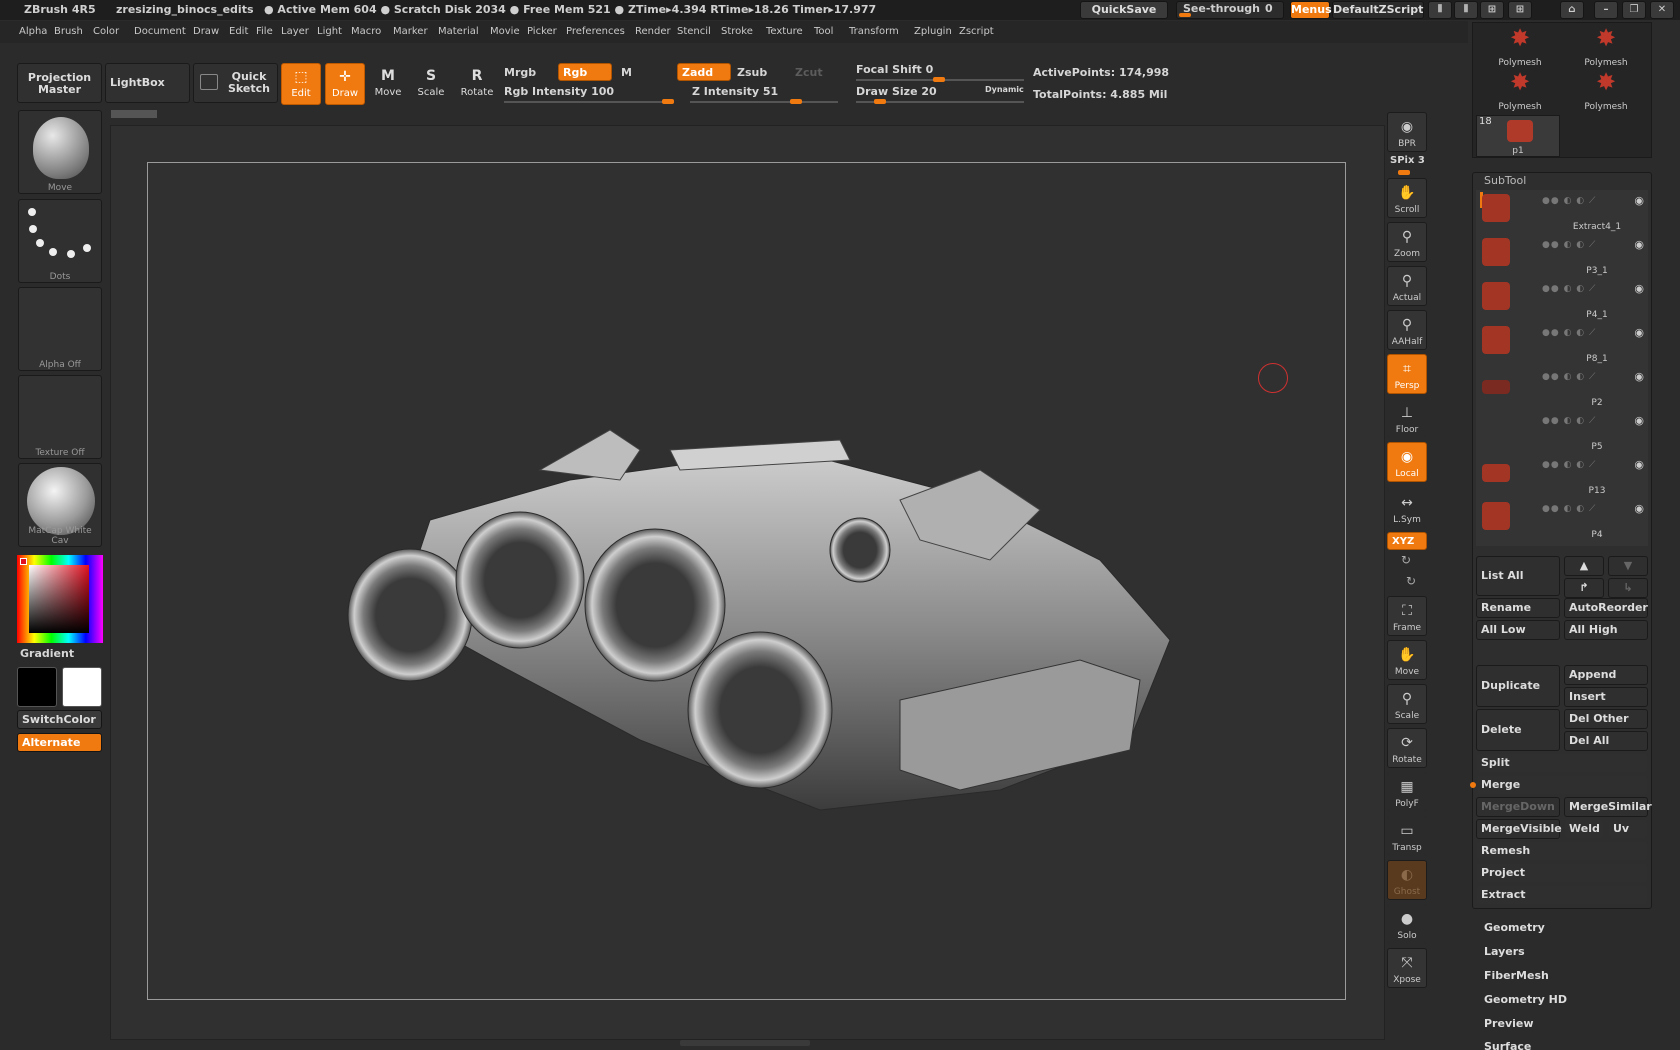  What do you see at coordinates (1634, 10) in the screenshot?
I see `restore-icon: ❐` at bounding box center [1634, 10].